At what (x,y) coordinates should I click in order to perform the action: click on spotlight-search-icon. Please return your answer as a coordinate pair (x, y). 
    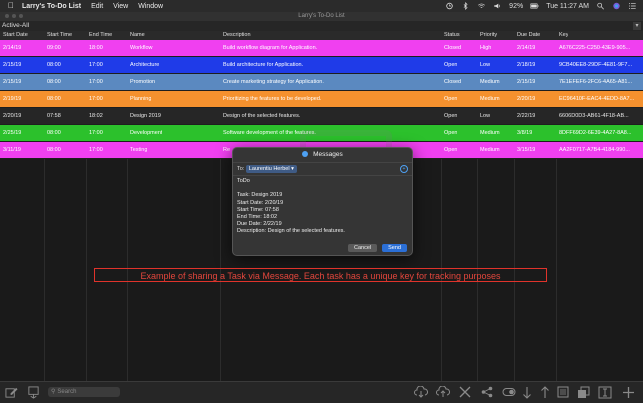
    Looking at the image, I should click on (600, 6).